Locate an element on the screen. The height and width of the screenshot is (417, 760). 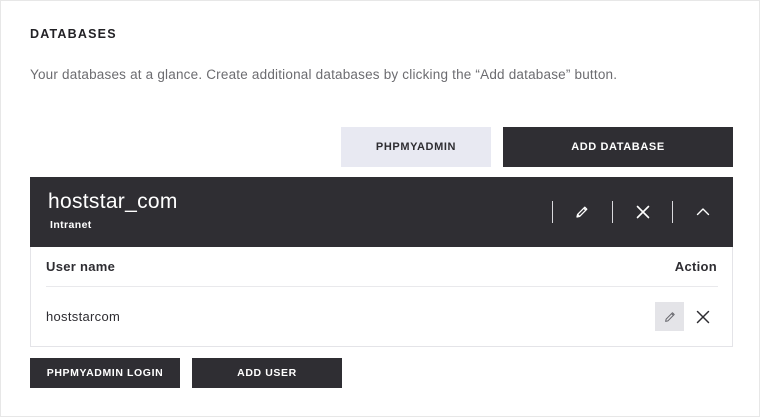
chevron-up-icon is located at coordinates (703, 212).